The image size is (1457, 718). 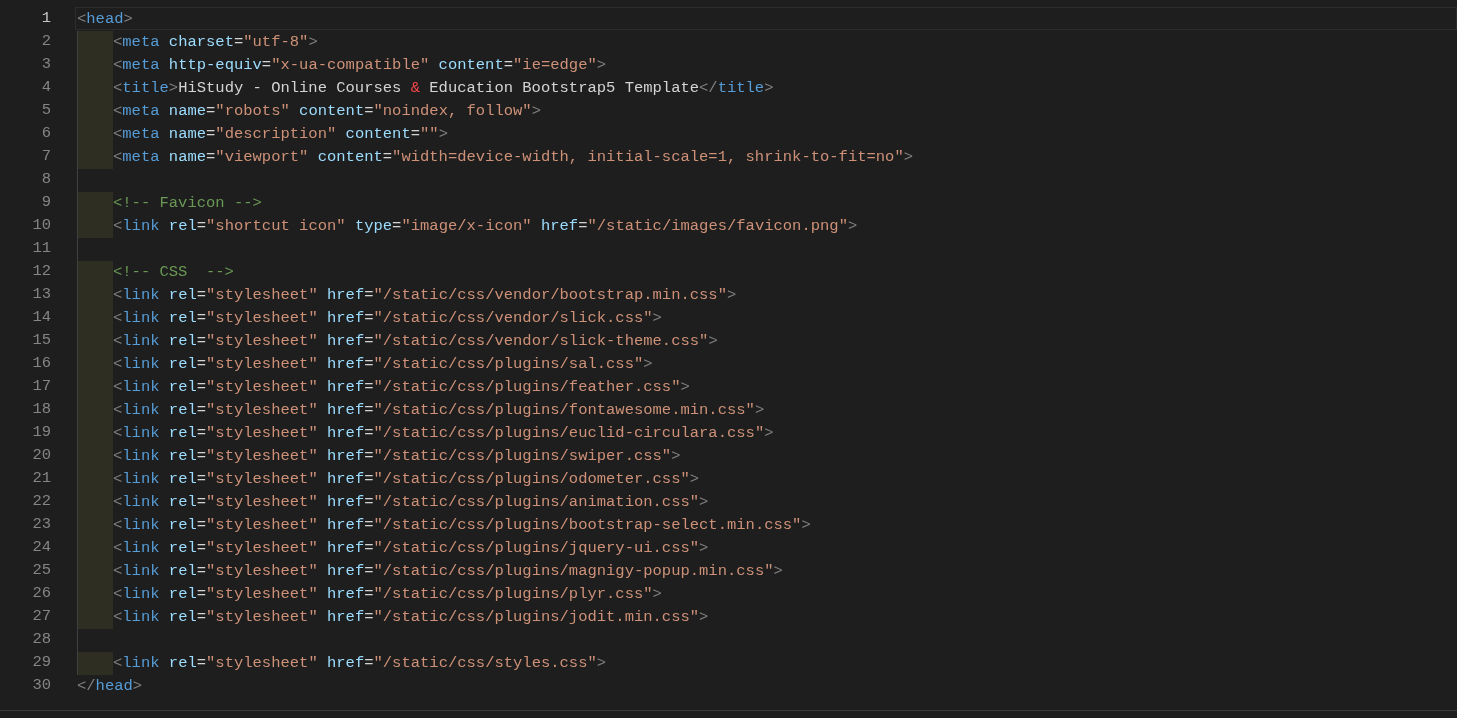 I want to click on code-line: <link rel="stylesheet" href="/static/css/vendor/slick-theme.css">, so click(x=415, y=341).